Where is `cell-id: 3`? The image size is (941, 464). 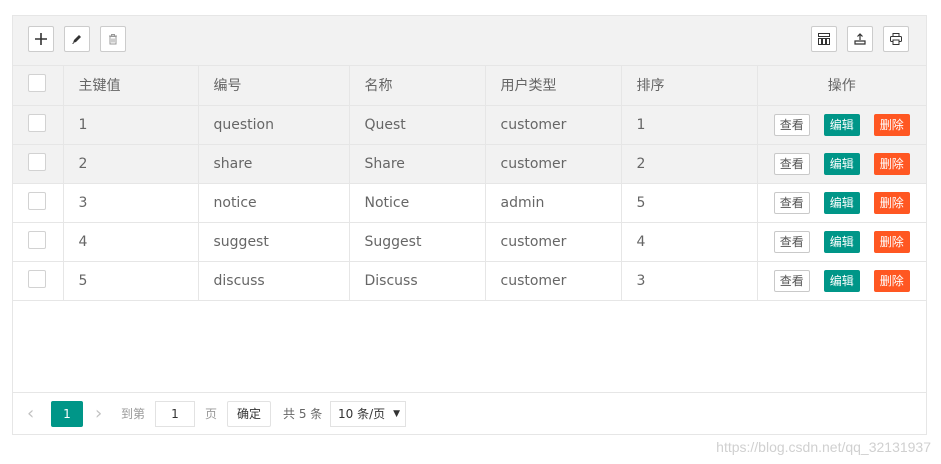
cell-id: 3 is located at coordinates (131, 203).